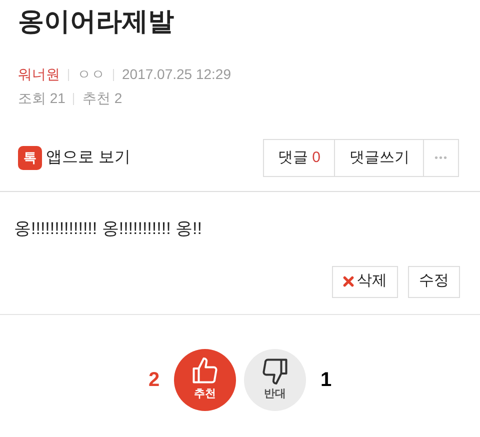 Image resolution: width=480 pixels, height=437 pixels. Describe the element at coordinates (434, 282) in the screenshot. I see `edit-button: 수정` at that location.